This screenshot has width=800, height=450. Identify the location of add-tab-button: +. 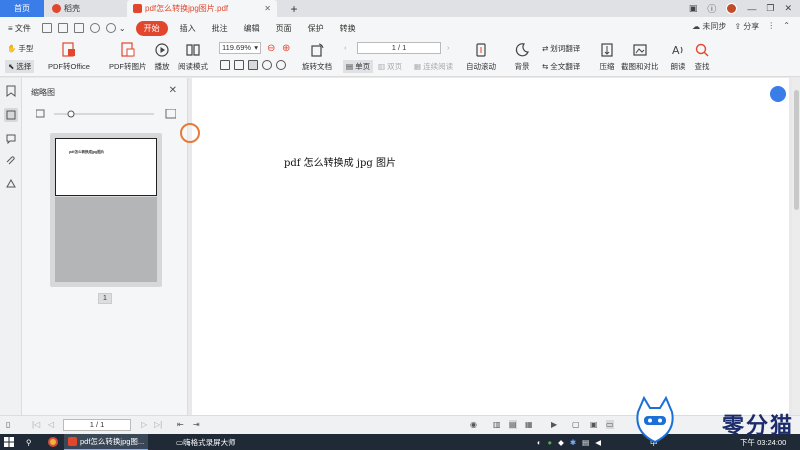
(294, 8).